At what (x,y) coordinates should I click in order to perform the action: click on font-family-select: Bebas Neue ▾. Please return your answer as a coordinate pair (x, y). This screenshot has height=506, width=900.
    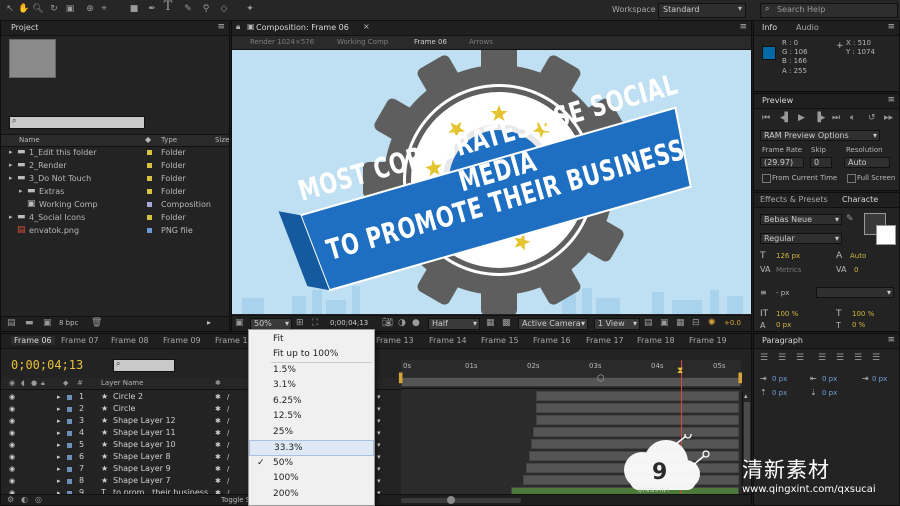
    Looking at the image, I should click on (801, 219).